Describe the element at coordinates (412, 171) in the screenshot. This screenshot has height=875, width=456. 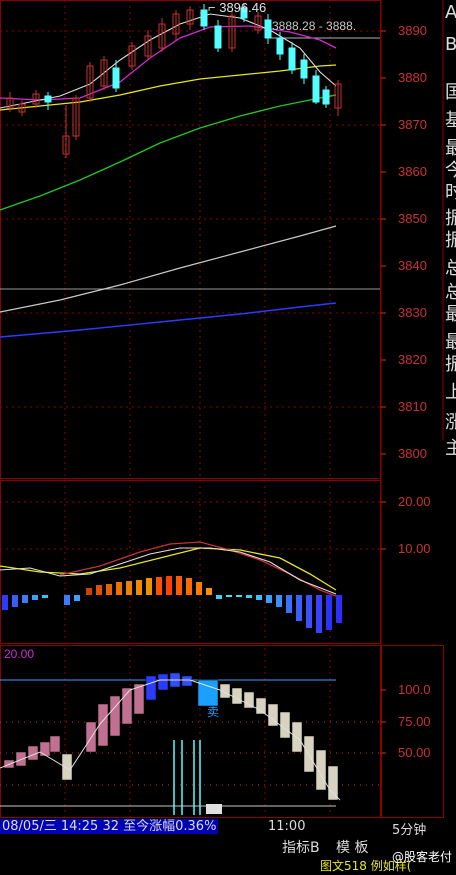
I see `y-tick: 3860` at that location.